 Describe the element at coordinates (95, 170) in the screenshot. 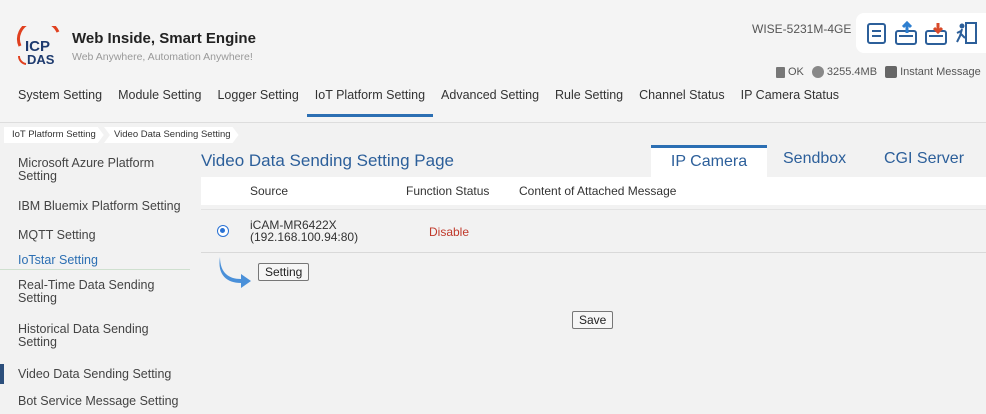

I see `sidebar-item-azure: Microsoft Azure Platform Setting` at that location.